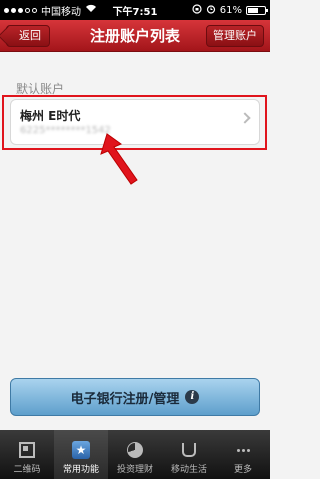 The image size is (320, 479). I want to click on tab-qr-code: 二维码, so click(27, 454).